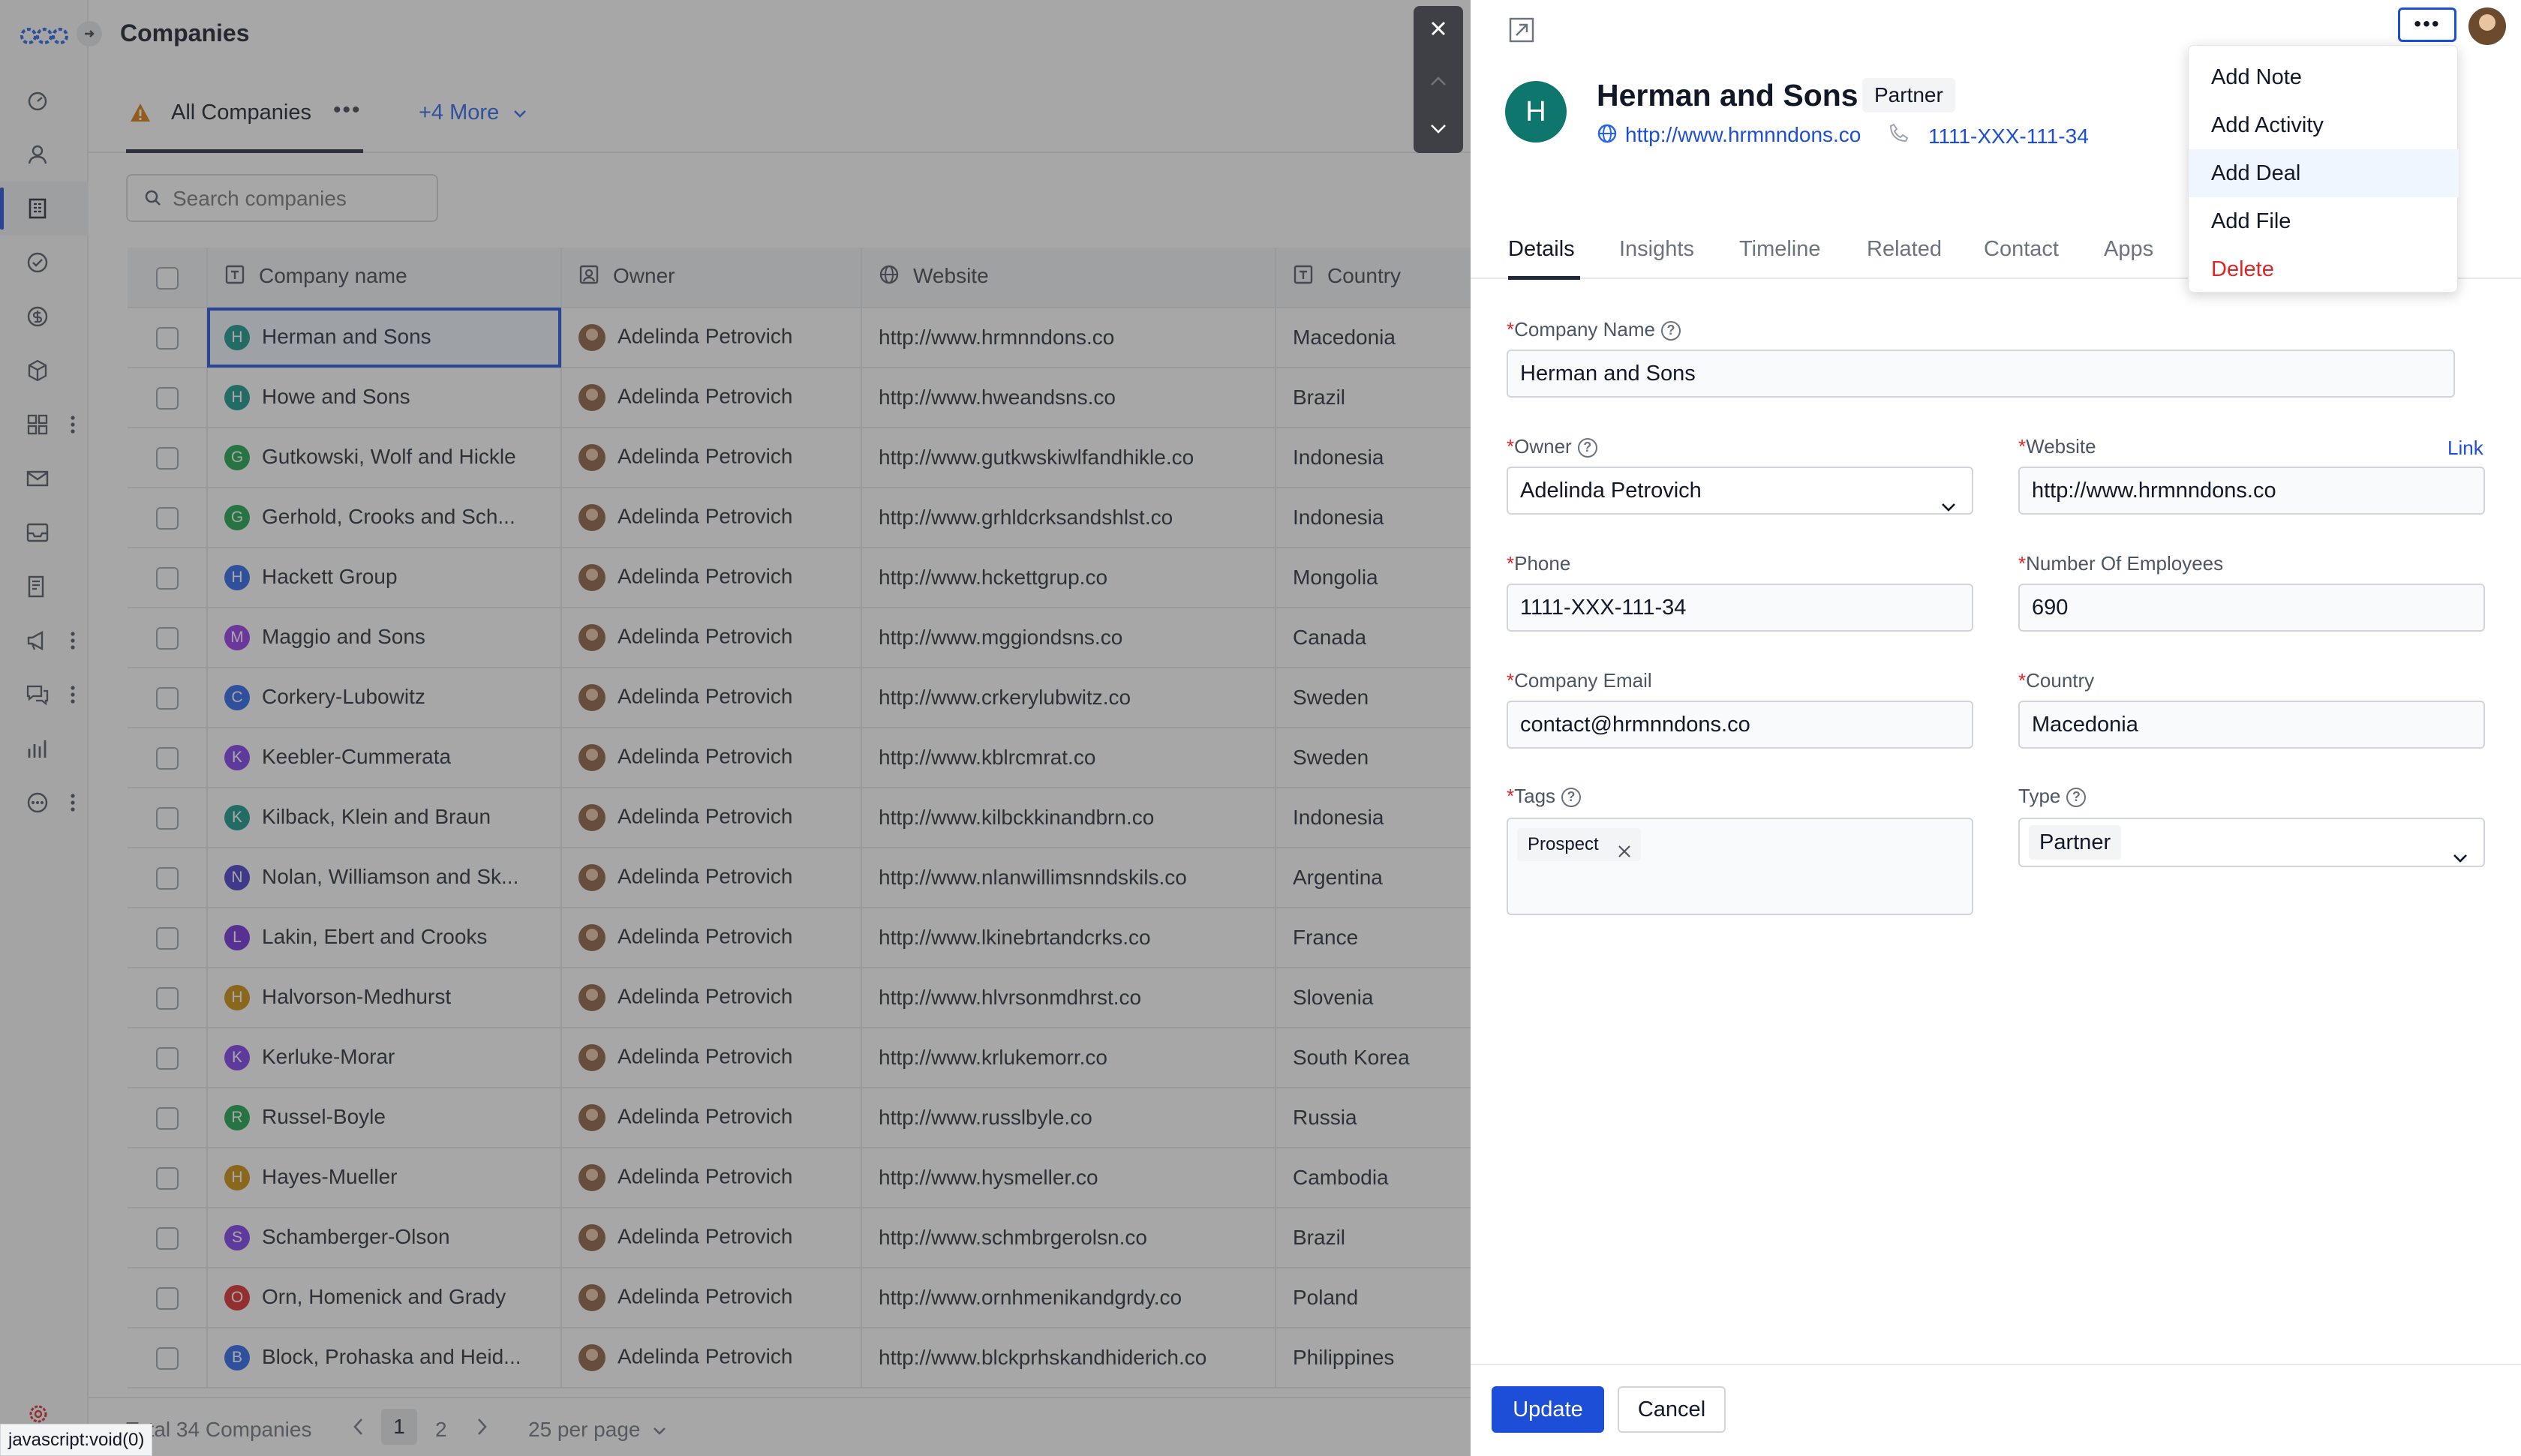 The height and width of the screenshot is (1456, 2521). Describe the element at coordinates (1594, 329) in the screenshot. I see `company-name-label: *Company Name?` at that location.